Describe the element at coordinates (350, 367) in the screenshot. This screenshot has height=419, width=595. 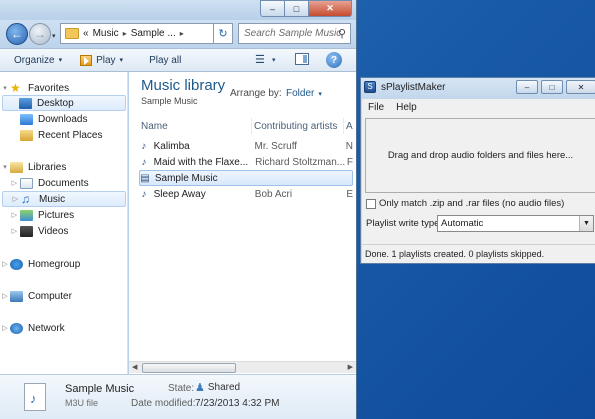
I see `scroll-right-icon: ▶` at that location.